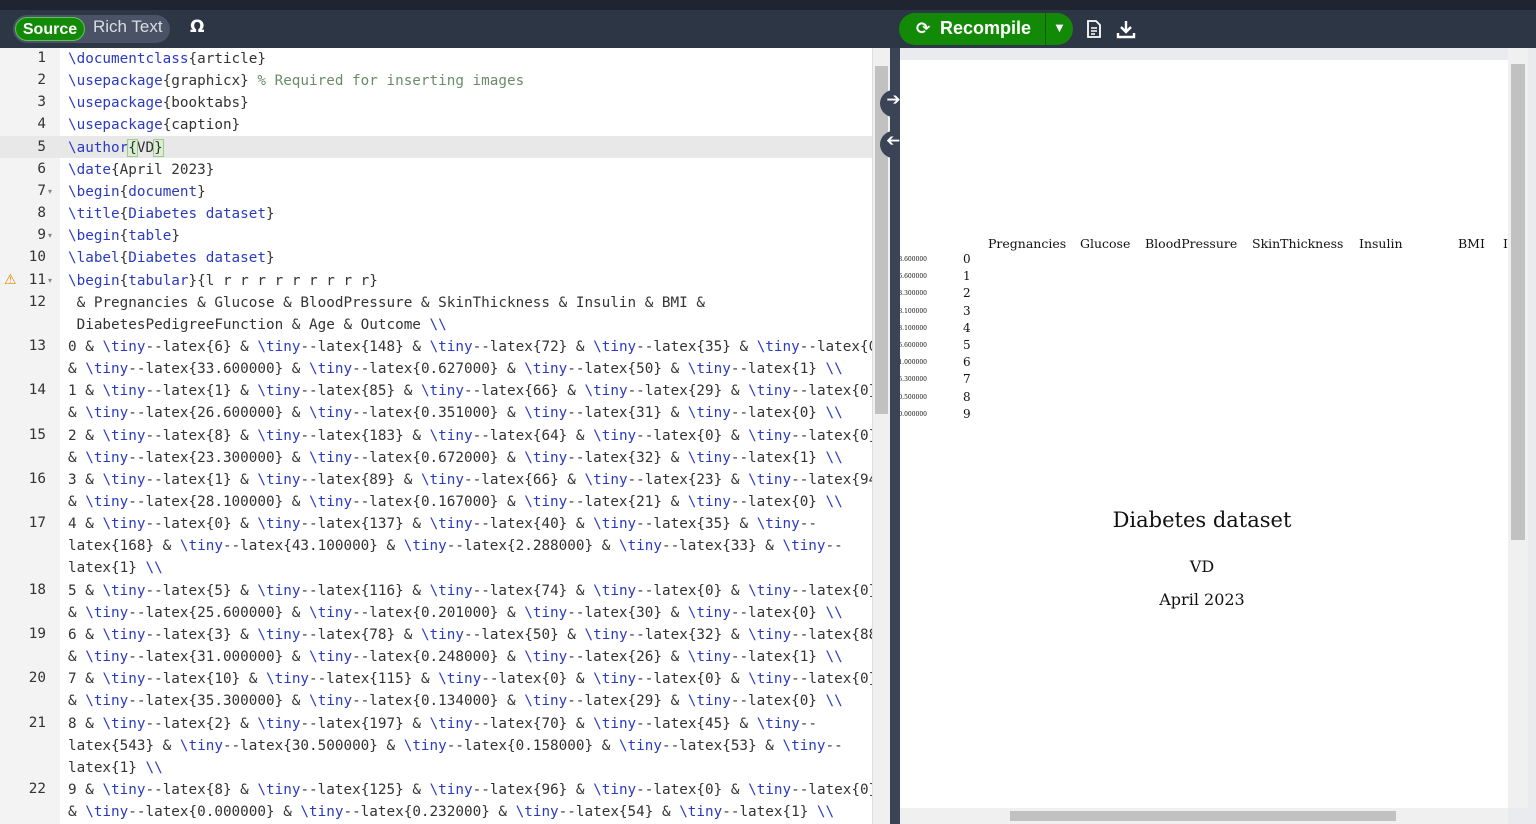  I want to click on line-number: 2, so click(41, 80).